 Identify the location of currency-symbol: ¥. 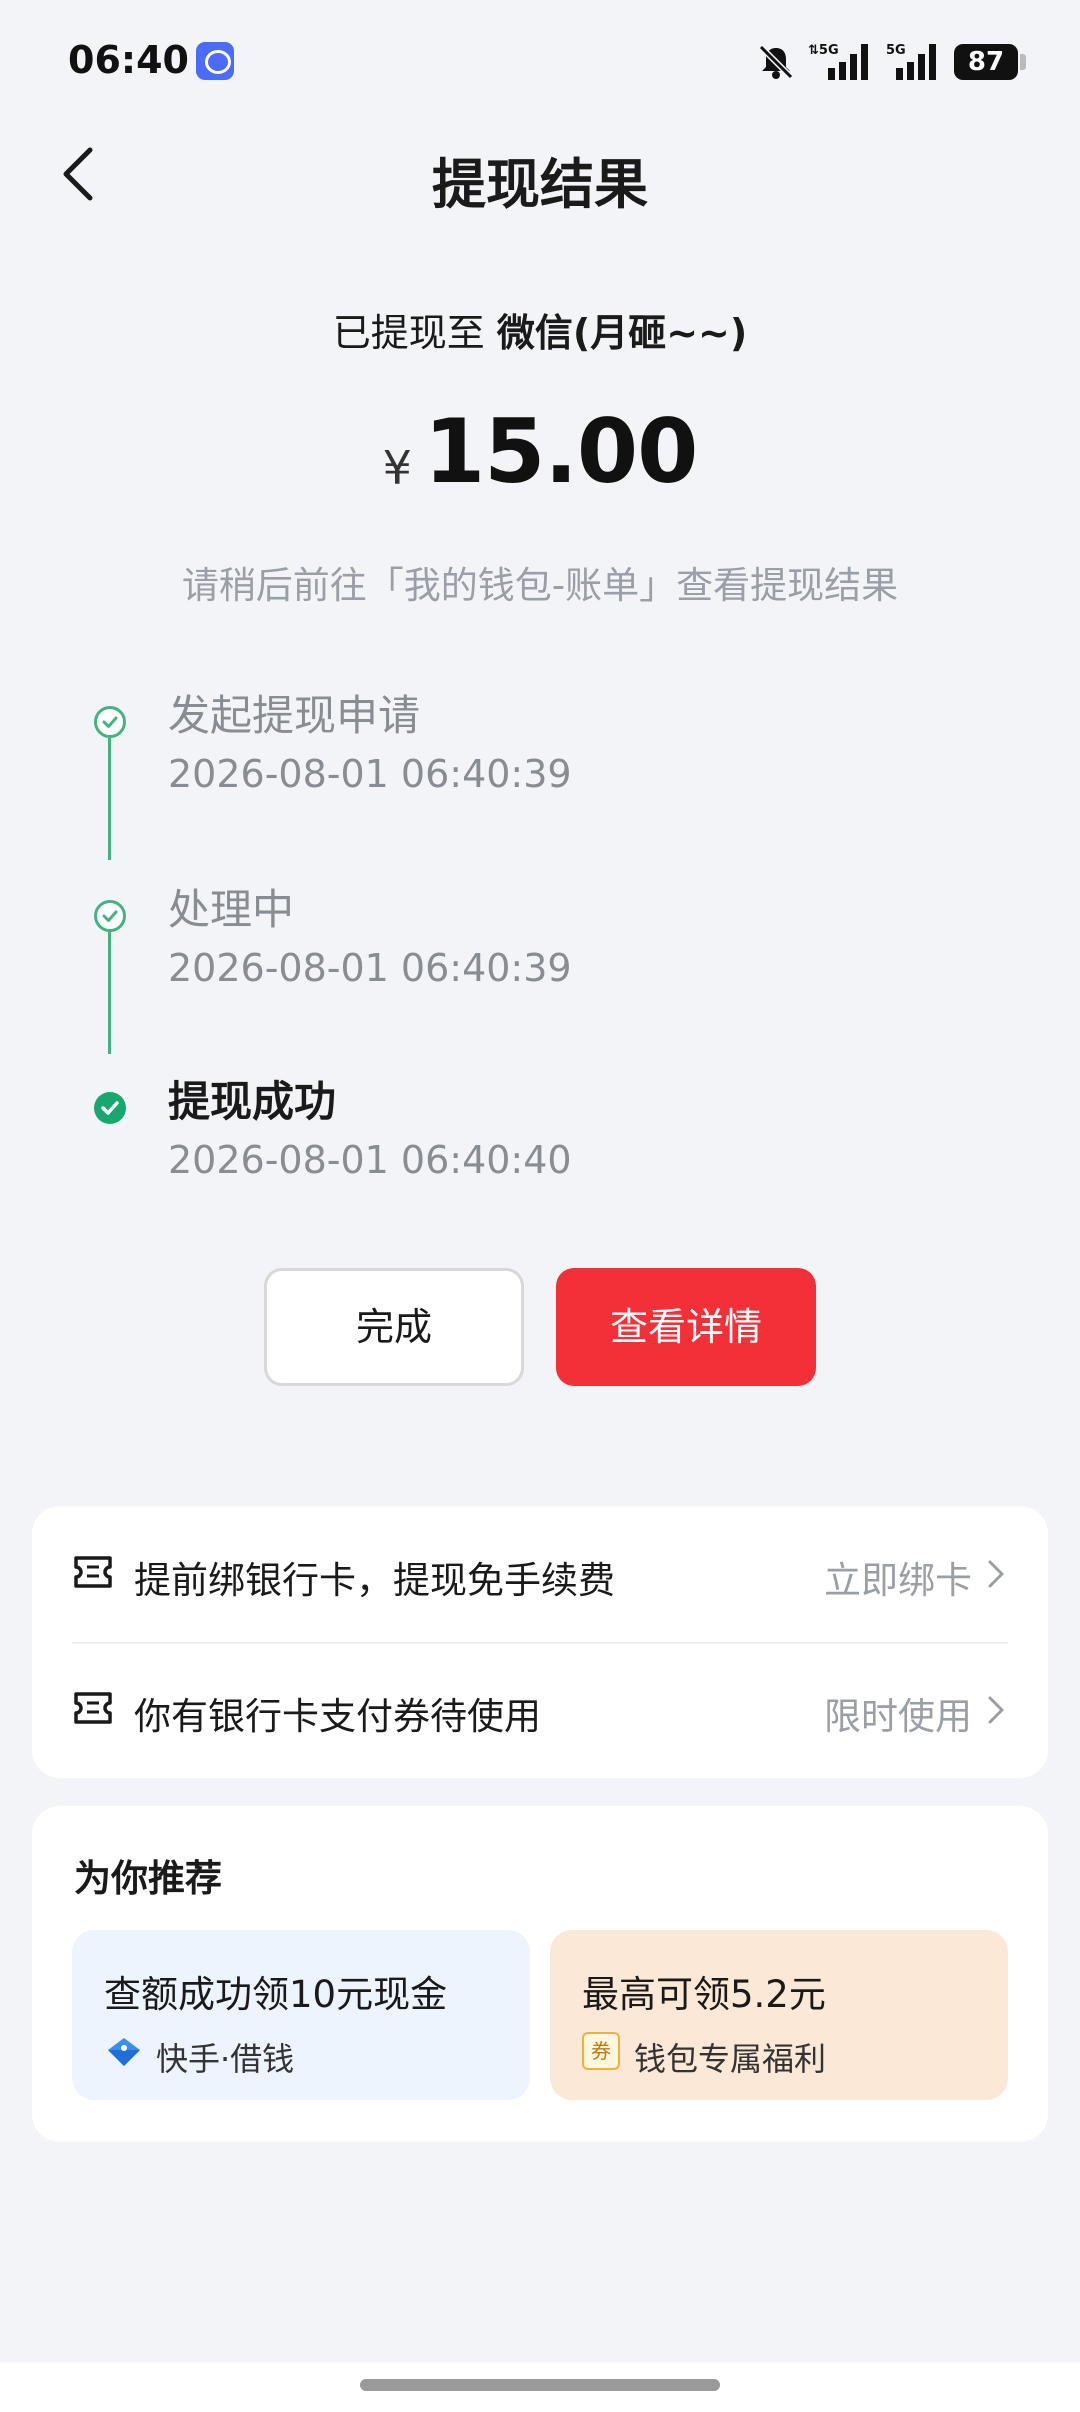
(397, 468).